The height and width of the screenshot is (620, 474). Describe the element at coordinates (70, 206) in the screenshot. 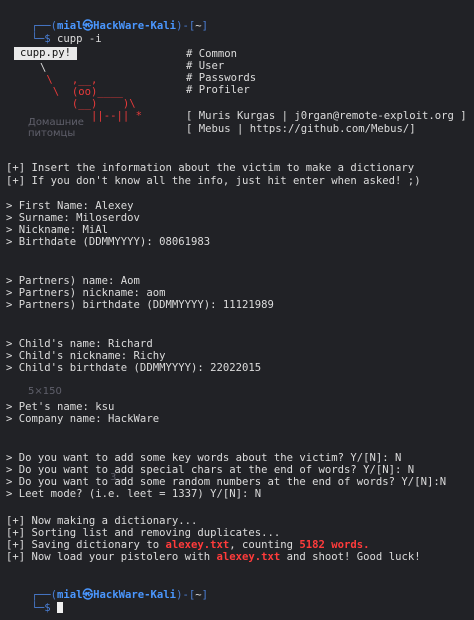

I see `victim-first-name: > First Name: Alexey` at that location.